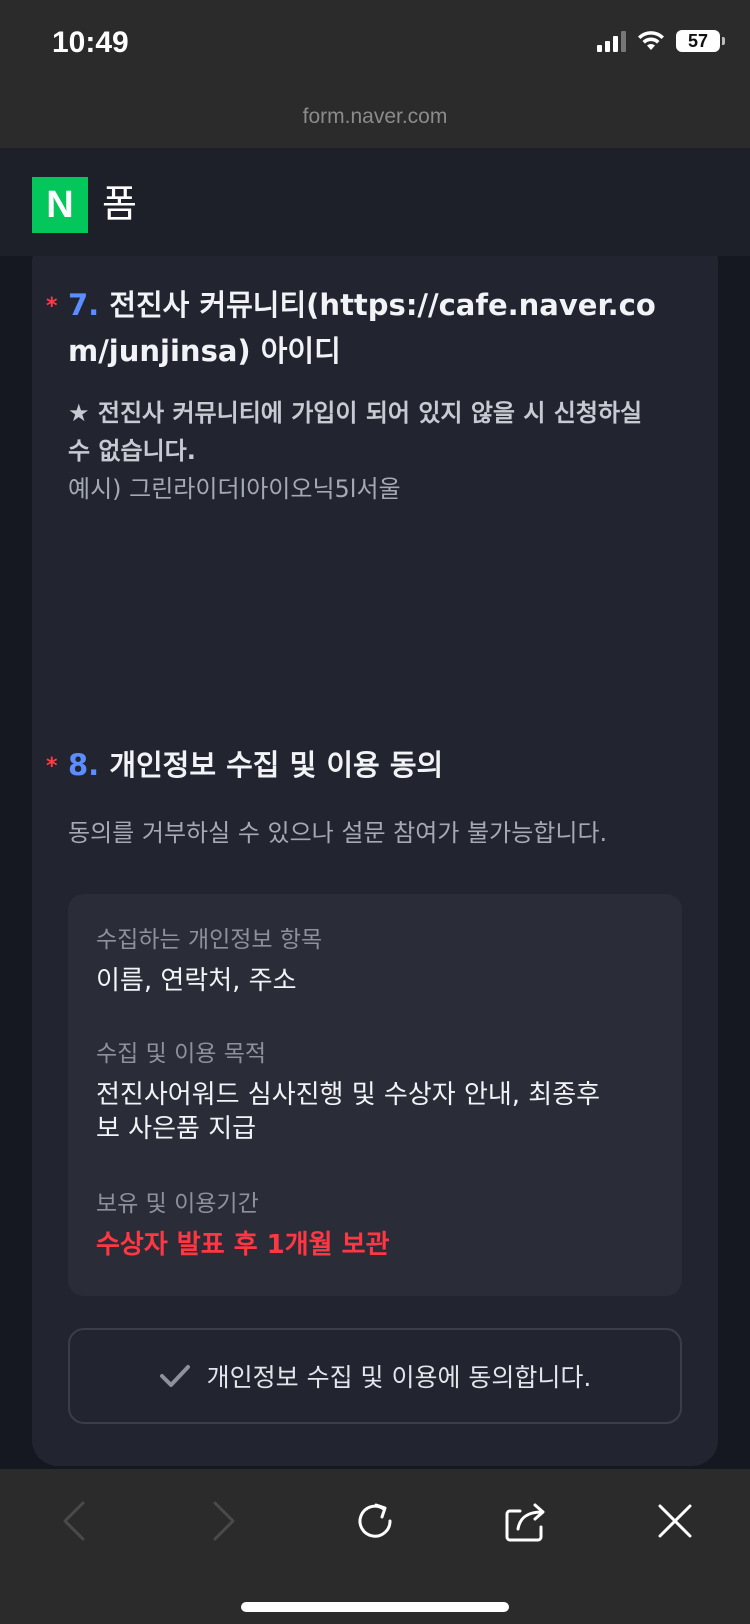 This screenshot has height=1624, width=750. I want to click on back-icon, so click(74, 1521).